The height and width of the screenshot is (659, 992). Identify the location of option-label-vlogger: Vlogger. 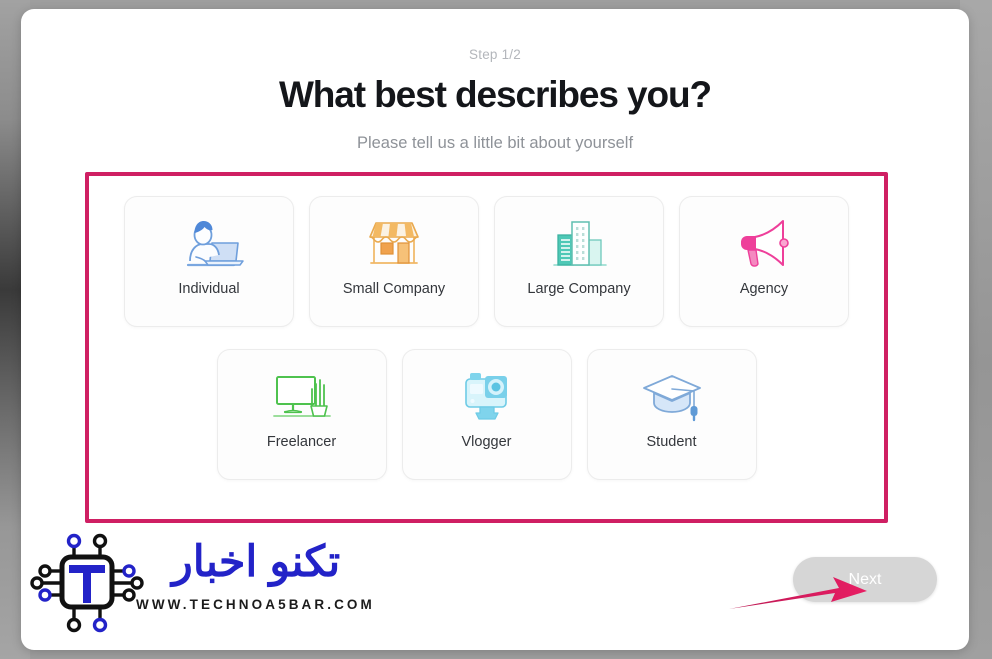
(486, 442).